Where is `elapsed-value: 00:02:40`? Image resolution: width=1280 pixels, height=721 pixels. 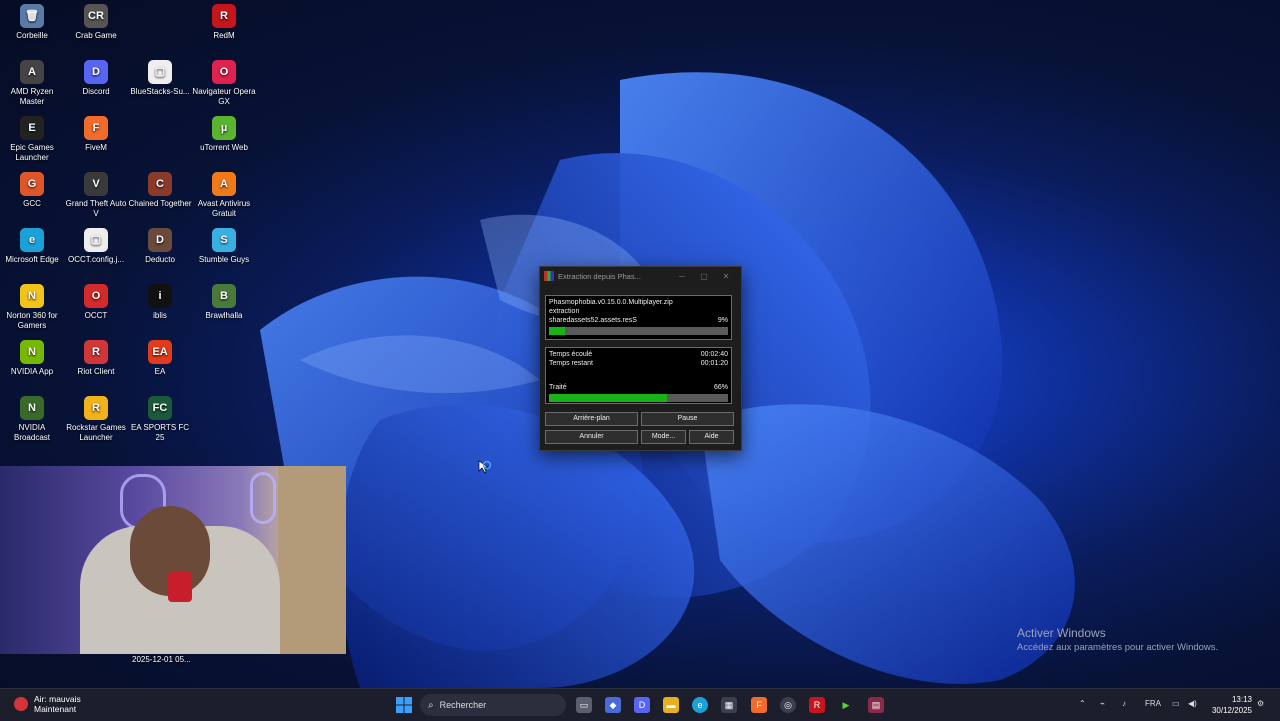 elapsed-value: 00:02:40 is located at coordinates (714, 354).